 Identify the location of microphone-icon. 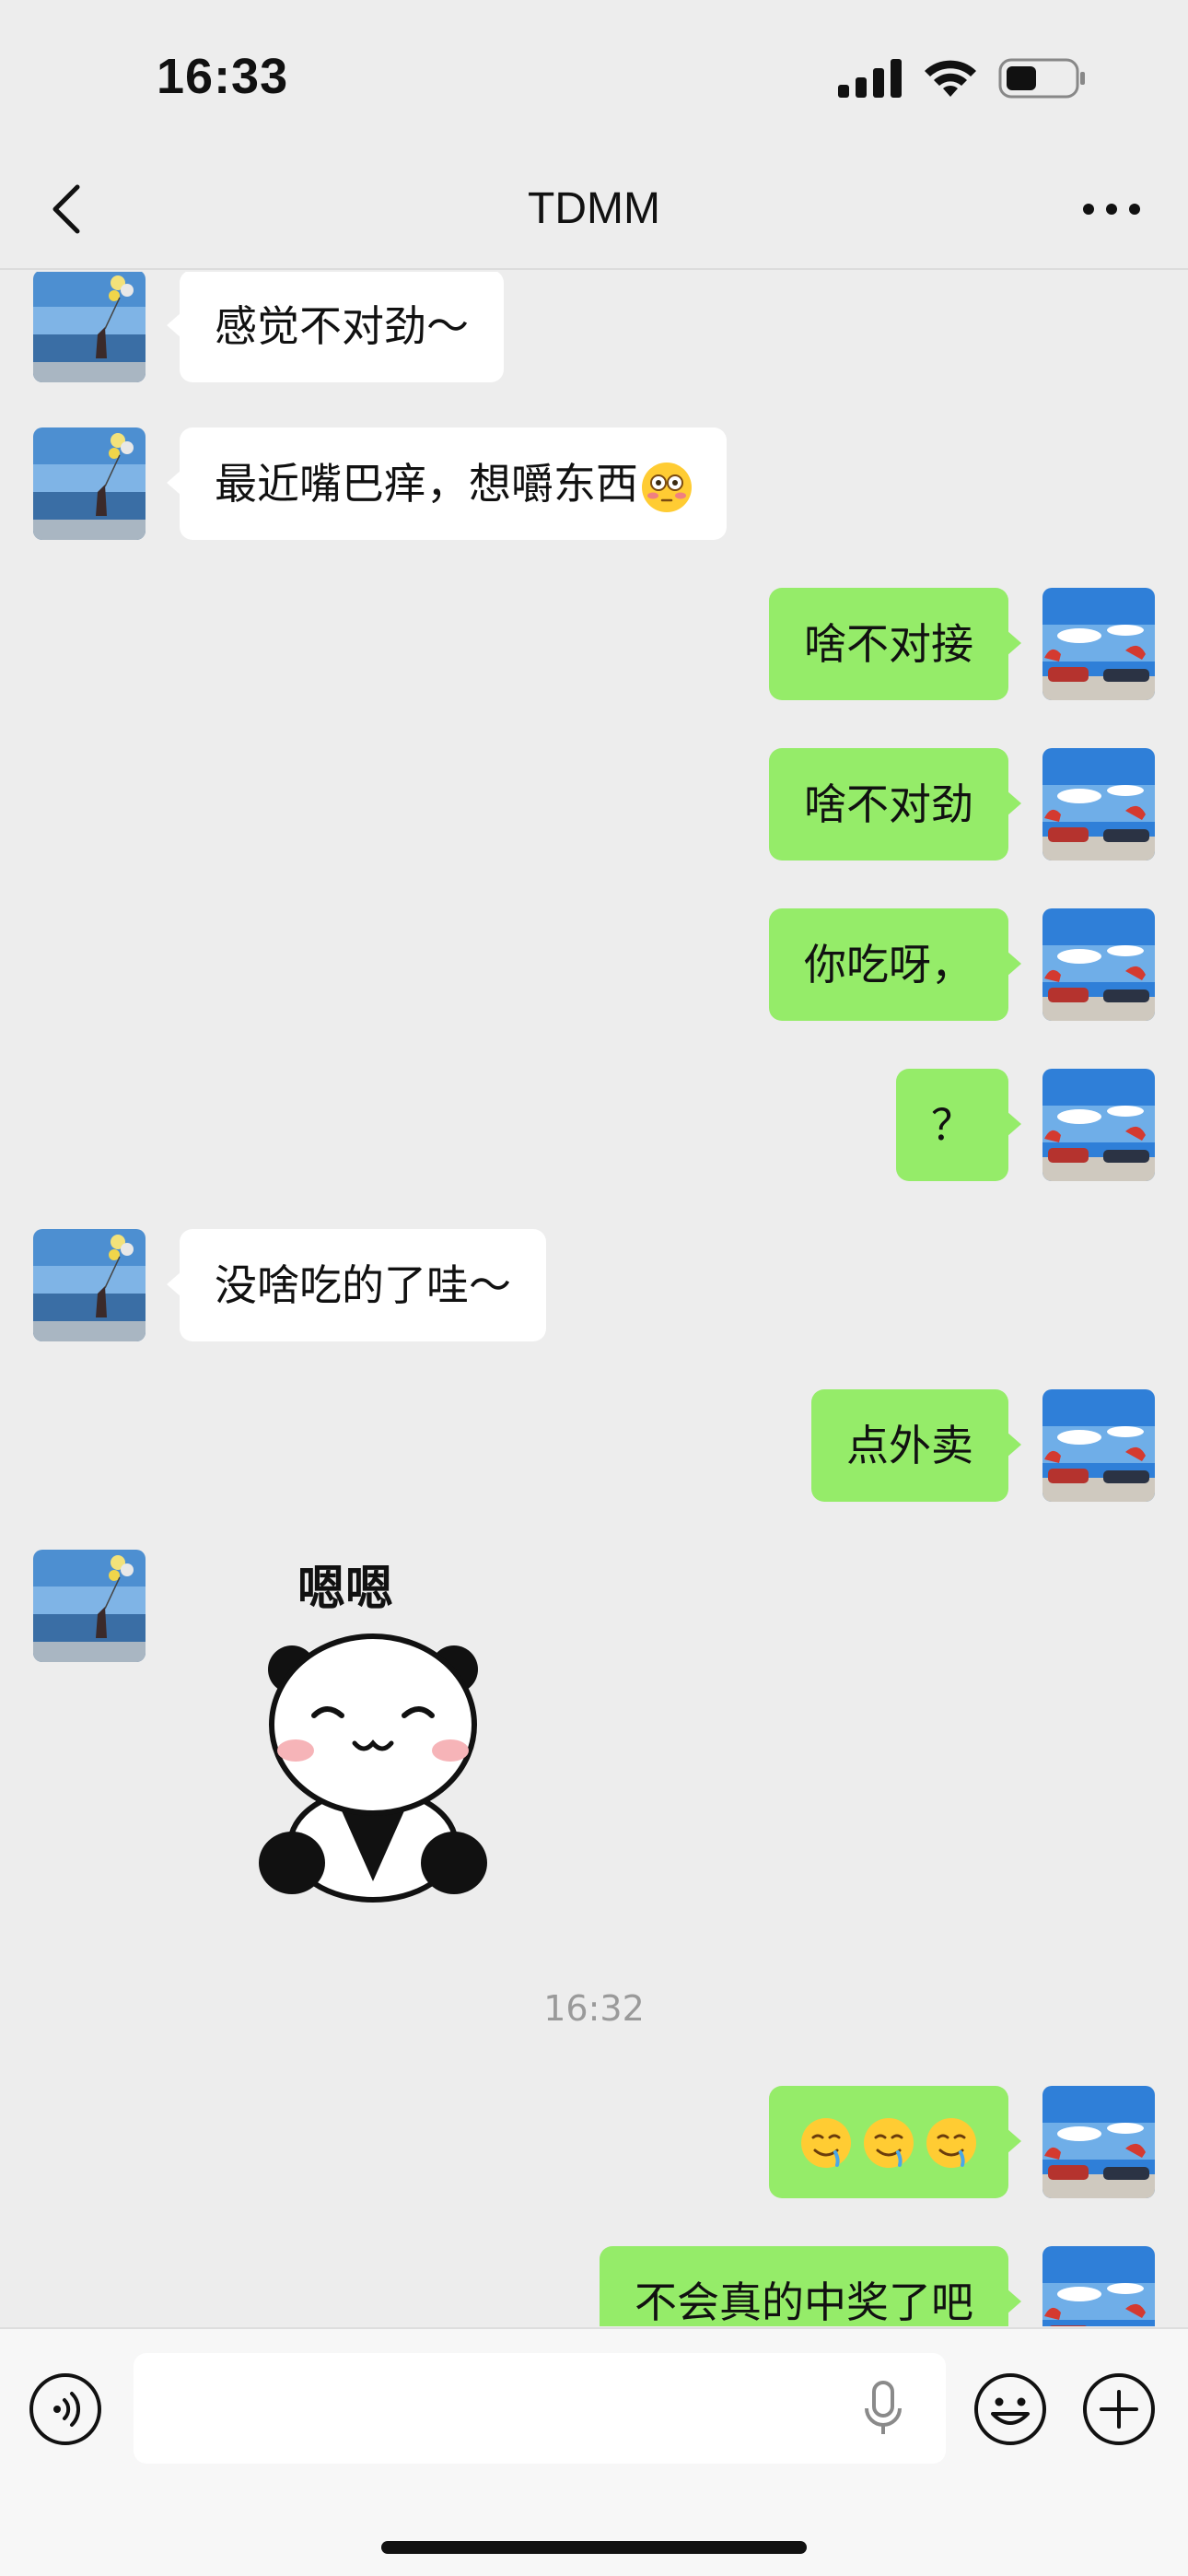
(883, 2409).